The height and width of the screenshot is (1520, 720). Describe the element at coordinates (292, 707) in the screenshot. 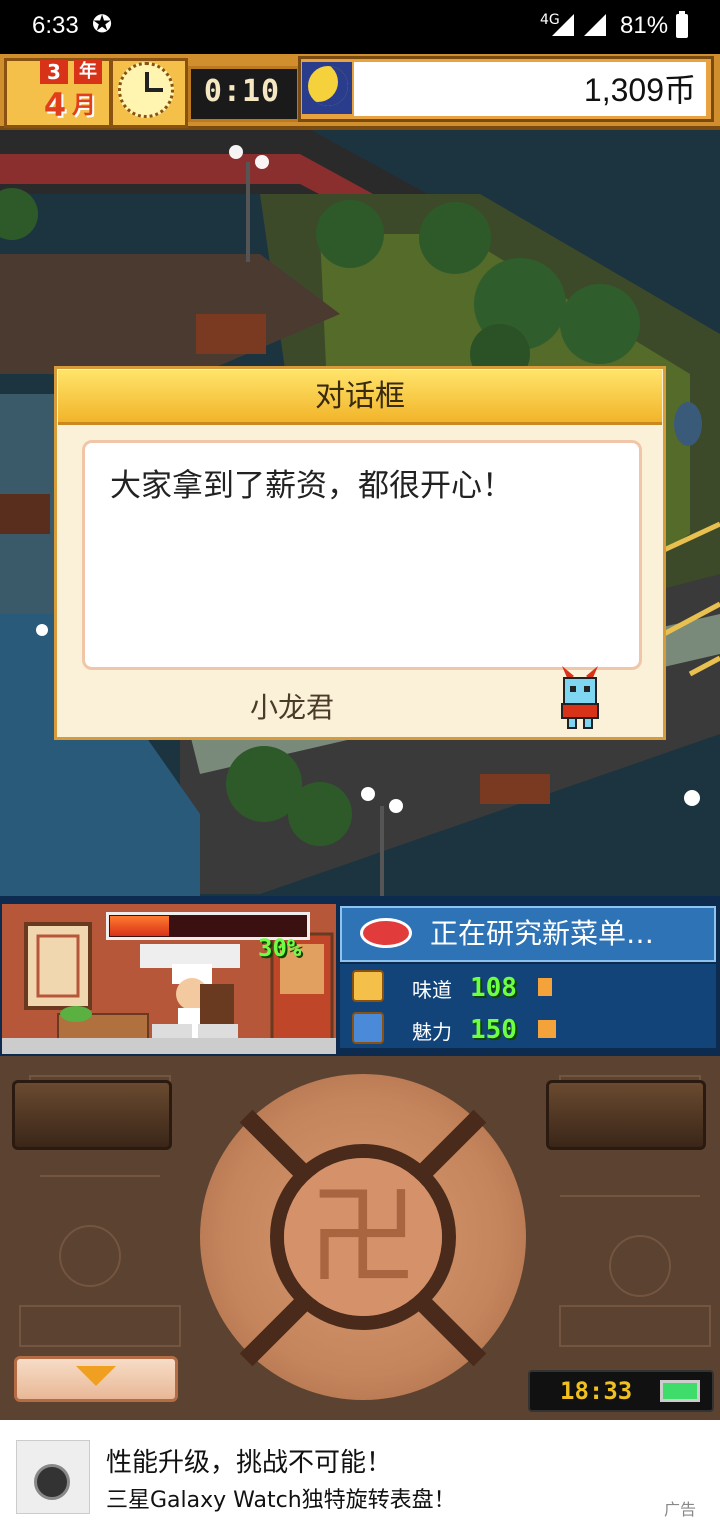

I see `speaker-name: 小龙君` at that location.